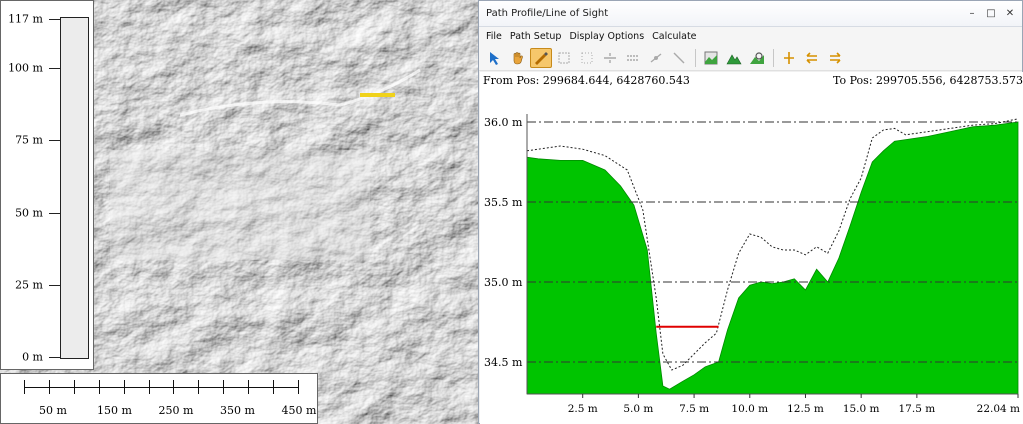 The width and height of the screenshot is (1023, 424). What do you see at coordinates (503, 122) in the screenshot?
I see `y-tick-label: 36.0 m` at bounding box center [503, 122].